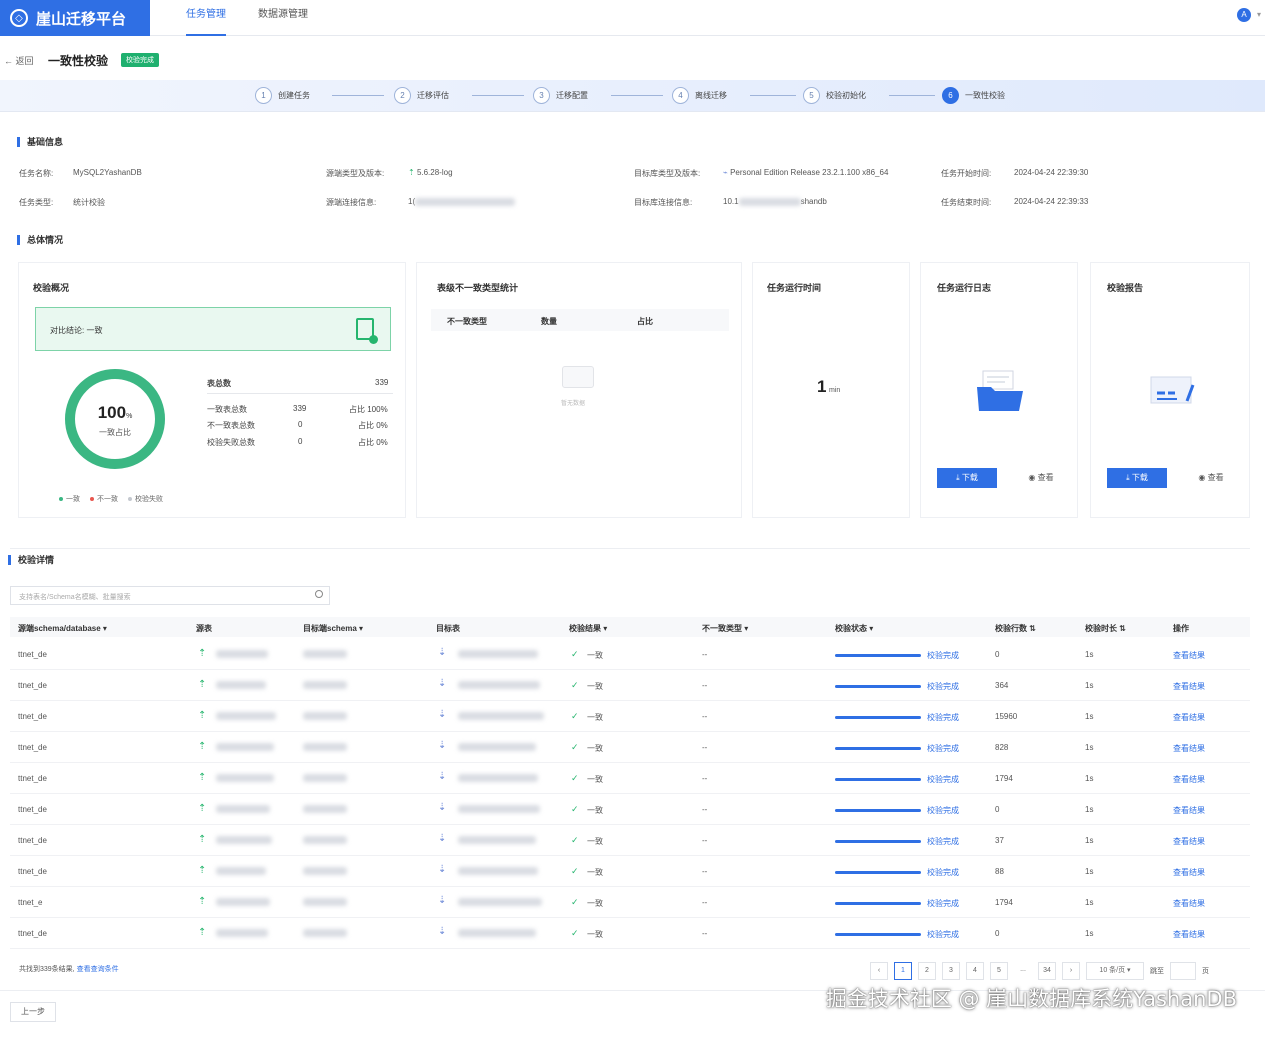  I want to click on table-row: ttnet_de ⇡ ⇣ ✓ 一致 -- 校验完成 1794 1s 查看结果, so click(630, 778).